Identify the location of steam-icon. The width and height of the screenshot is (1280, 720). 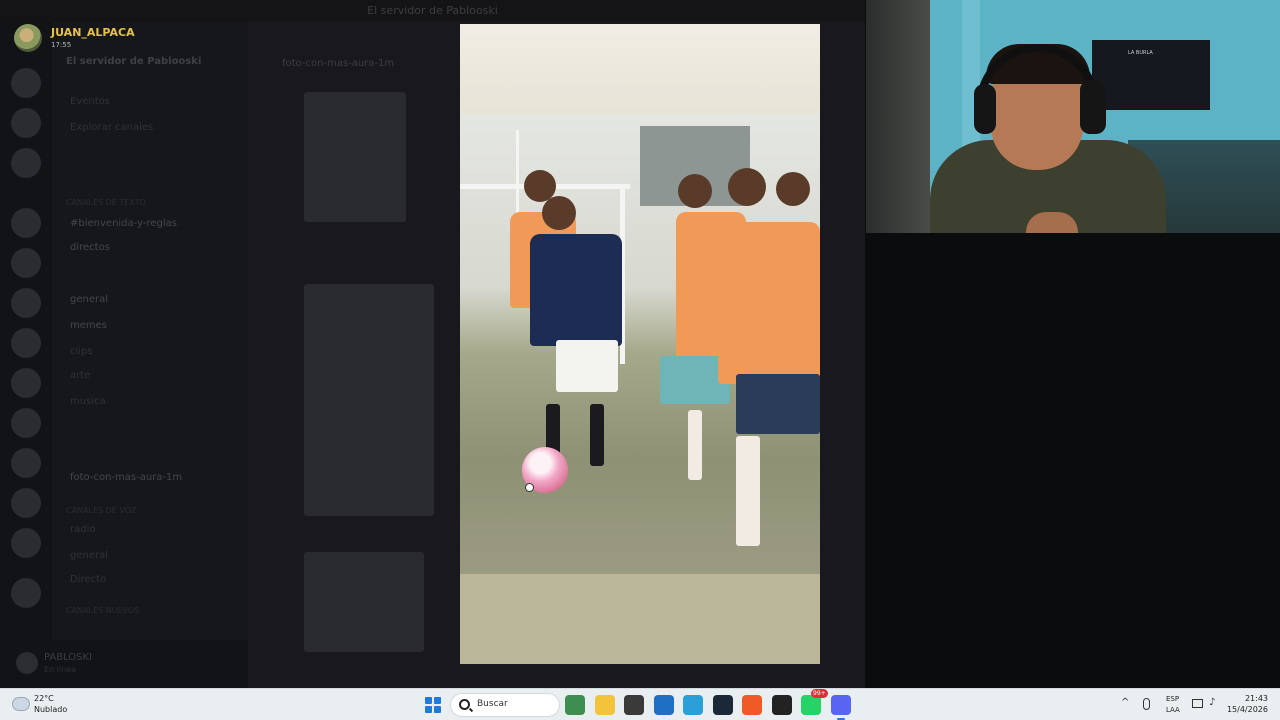
(723, 705).